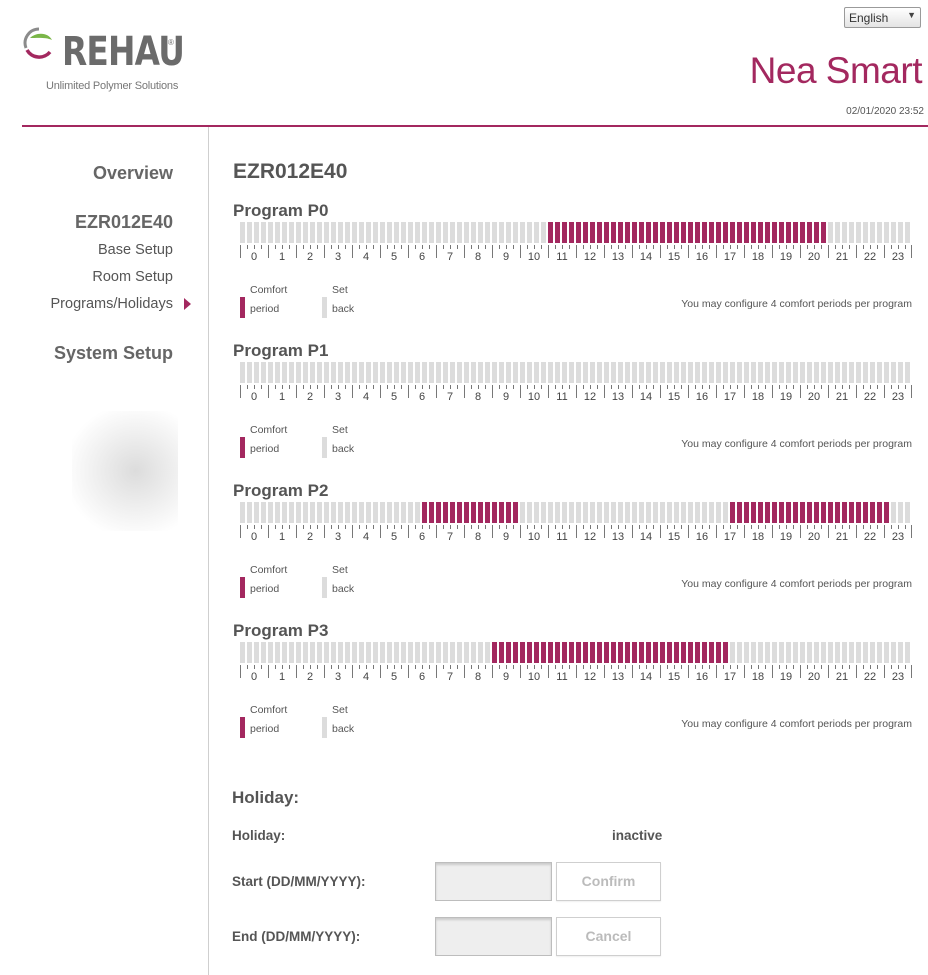  What do you see at coordinates (132, 277) in the screenshot?
I see `nav-room-setup: Room Setup` at bounding box center [132, 277].